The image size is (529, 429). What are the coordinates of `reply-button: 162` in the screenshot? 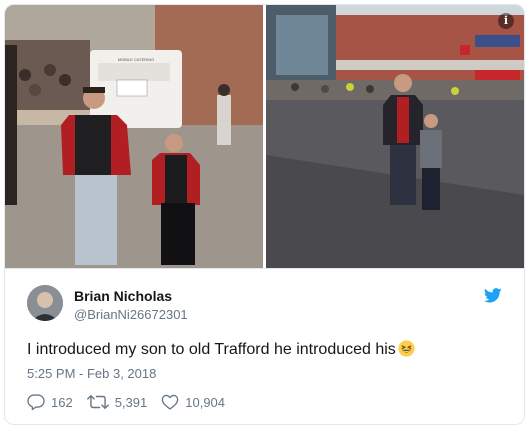 It's located at (50, 402).